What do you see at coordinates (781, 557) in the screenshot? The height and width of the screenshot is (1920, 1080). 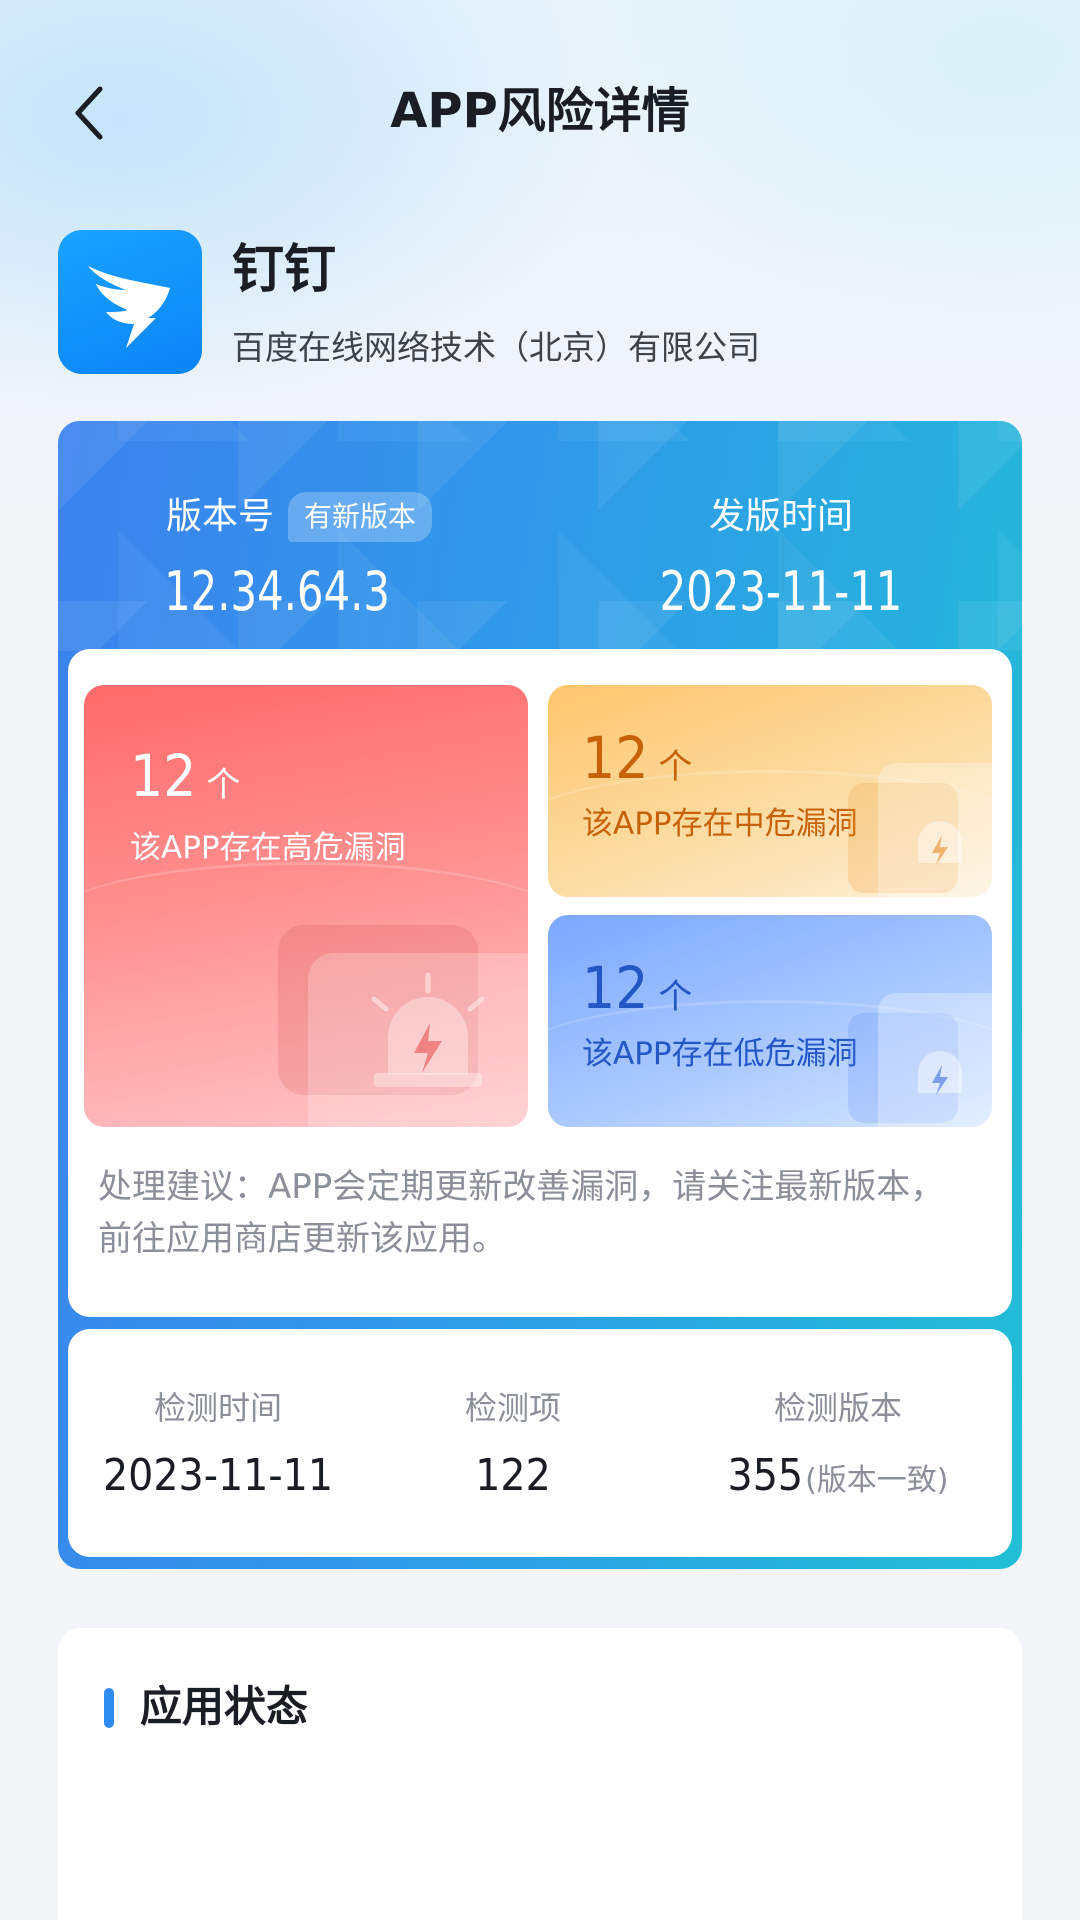 I see `release-block: 发版时间 2023-11-11` at bounding box center [781, 557].